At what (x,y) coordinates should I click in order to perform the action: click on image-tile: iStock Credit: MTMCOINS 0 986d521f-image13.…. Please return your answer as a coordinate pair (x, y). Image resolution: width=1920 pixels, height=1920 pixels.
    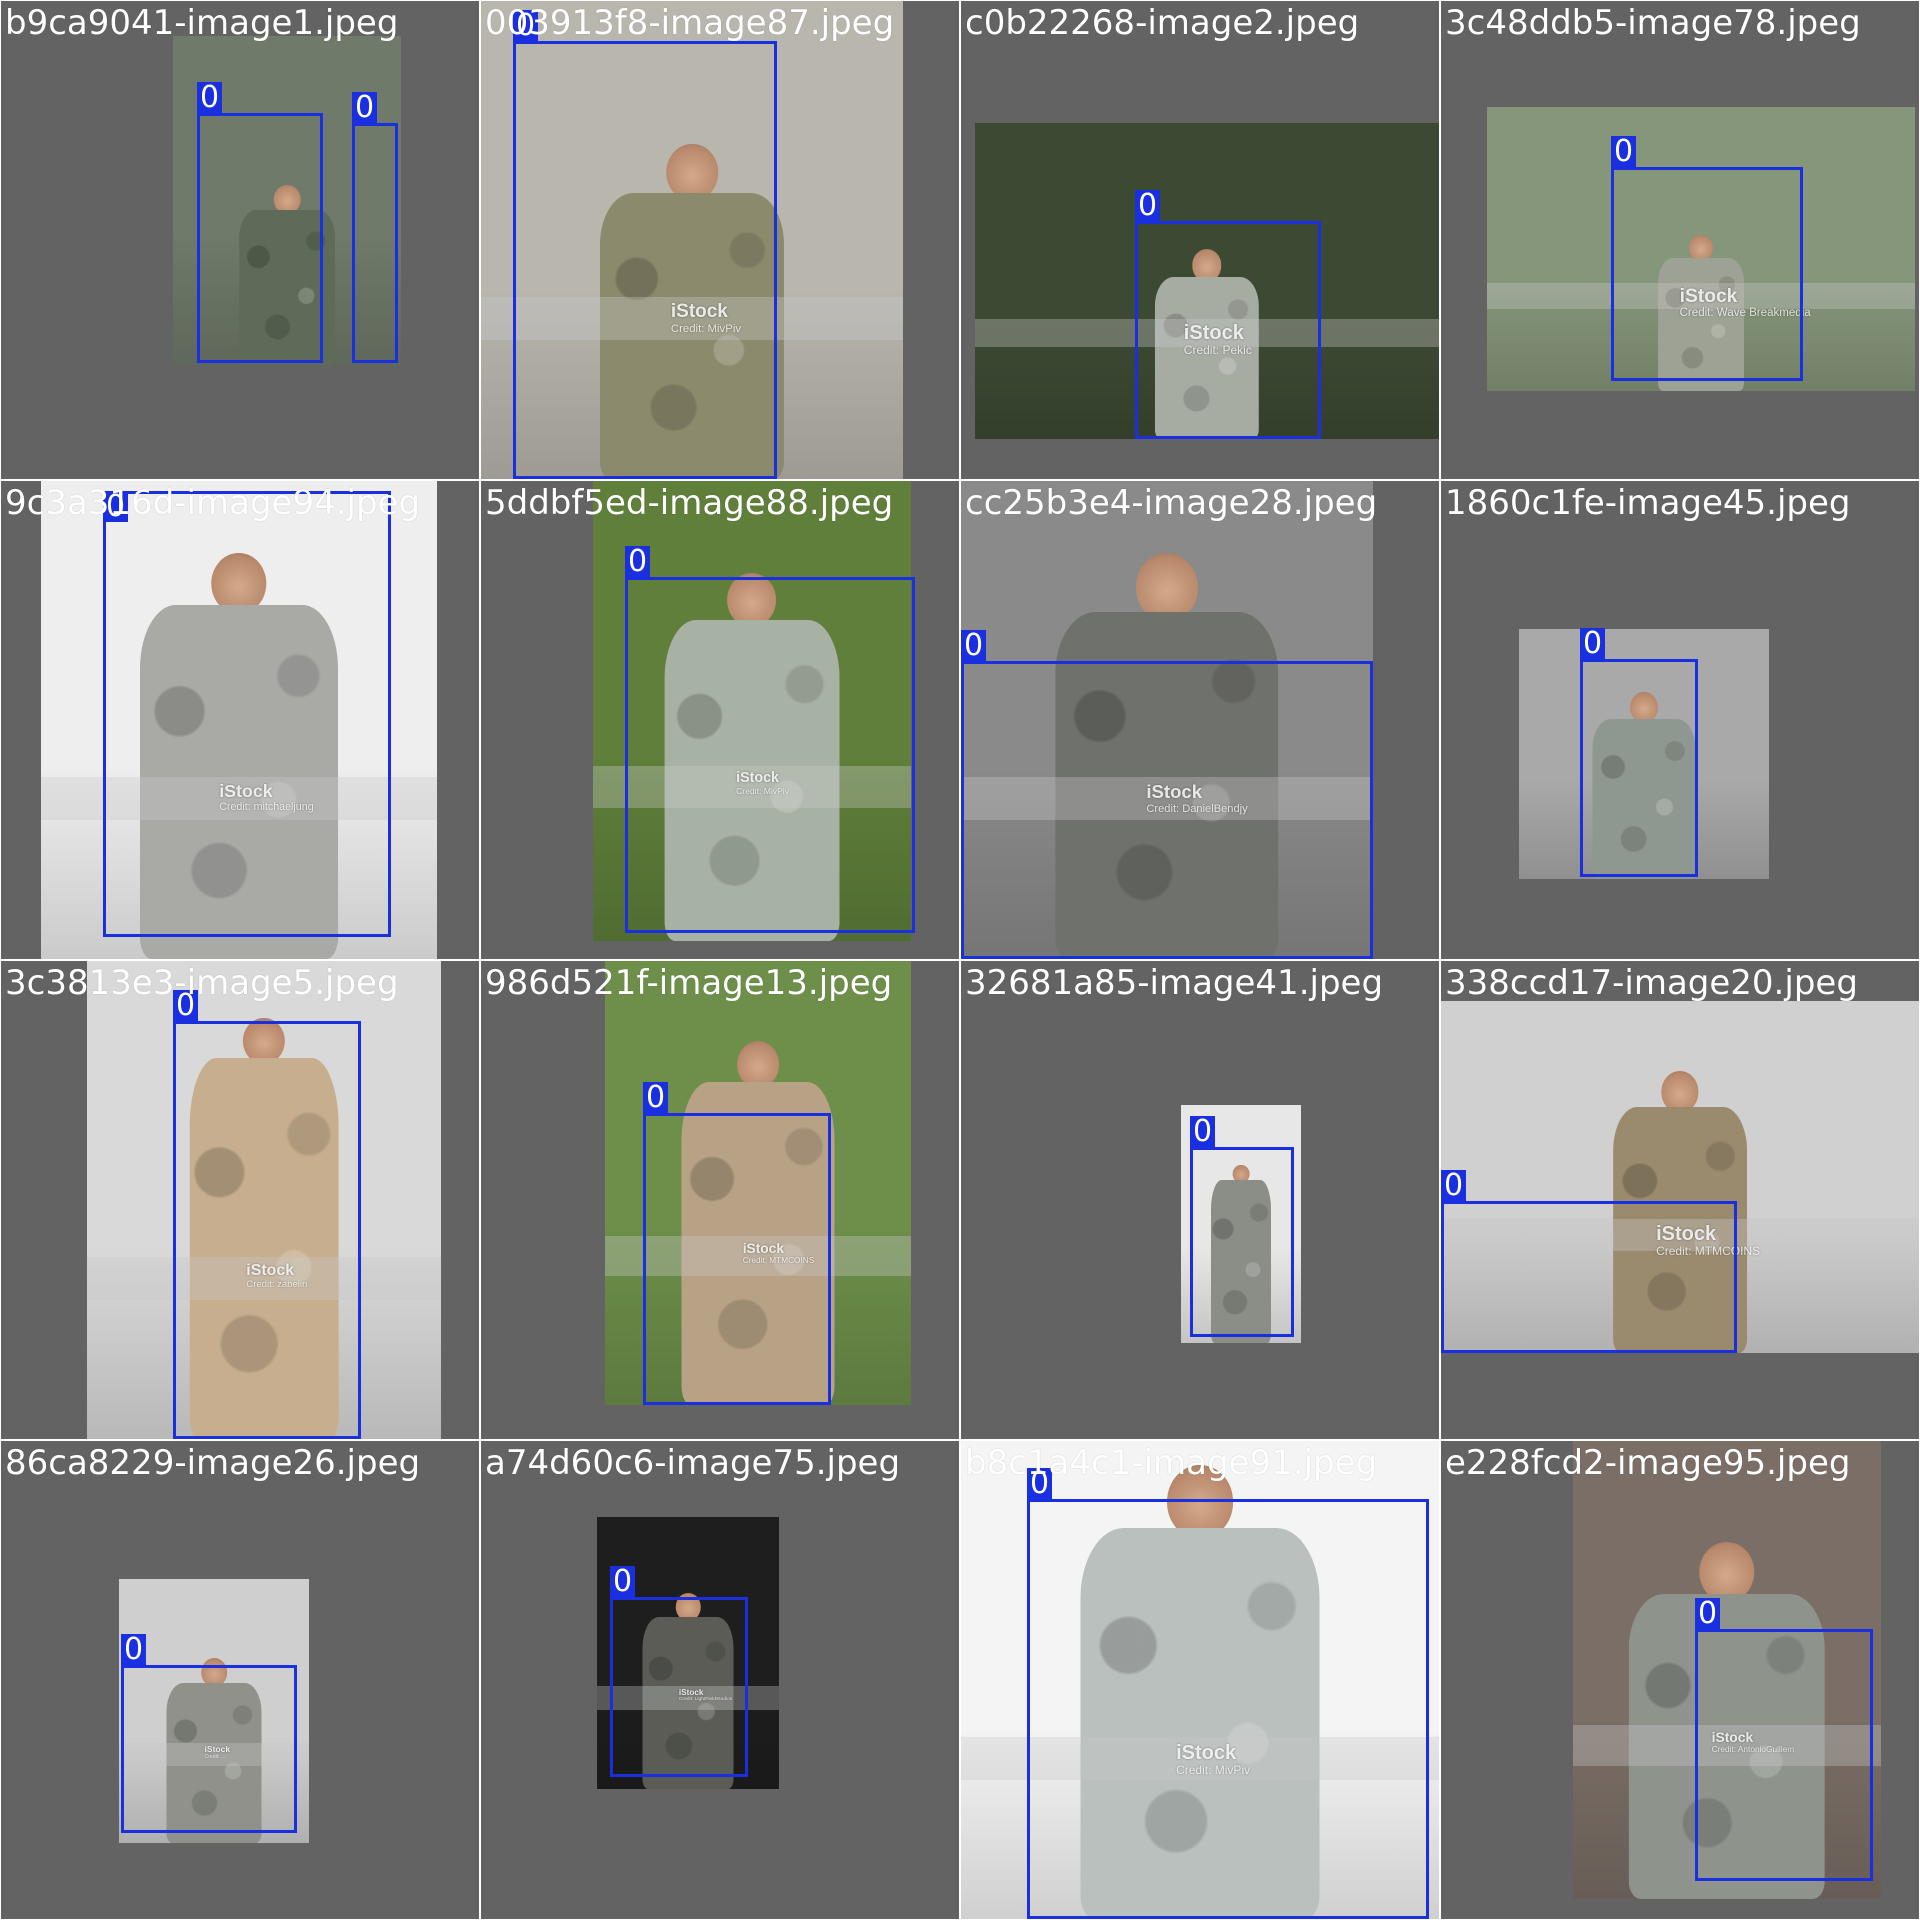
    Looking at the image, I should click on (720, 1200).